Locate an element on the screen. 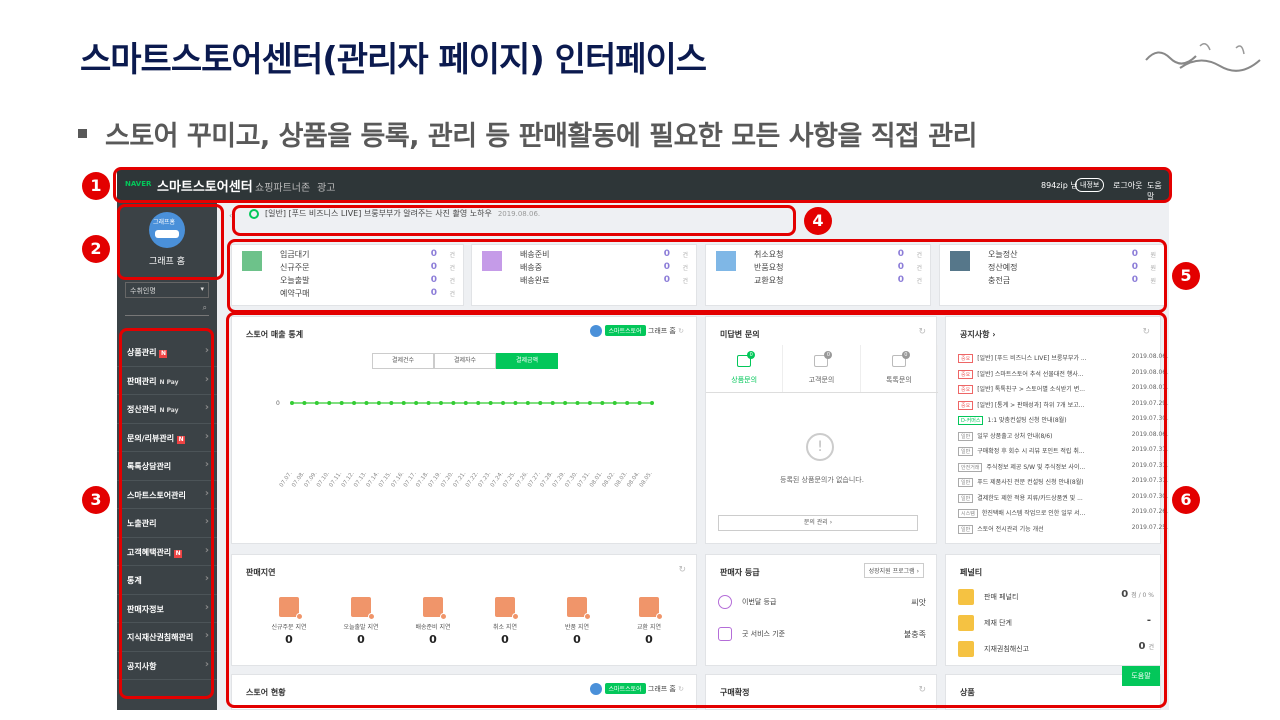 Image resolution: width=1280 pixels, height=720 pixels. annotation-number-2: 2 is located at coordinates (96, 249).